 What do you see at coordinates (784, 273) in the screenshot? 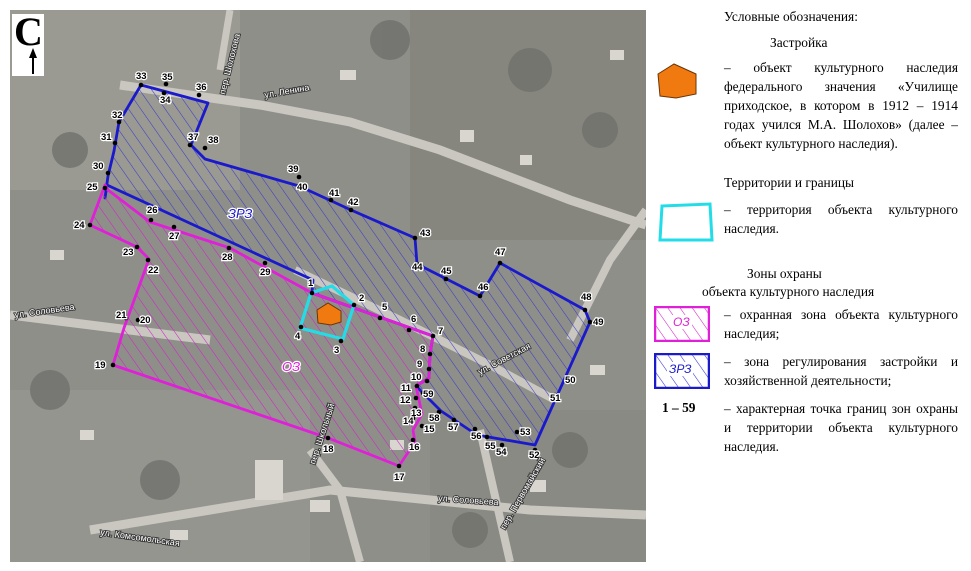
I see `legend-section-zones-line1: Зоны охраны` at bounding box center [784, 273].